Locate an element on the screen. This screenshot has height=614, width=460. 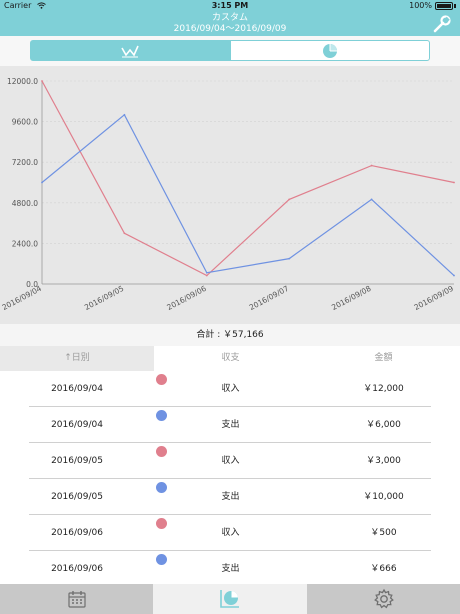
wrench-icon is located at coordinates (442, 24).